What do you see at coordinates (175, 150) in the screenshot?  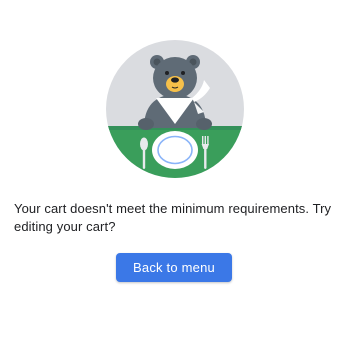 I see `plate-icon` at bounding box center [175, 150].